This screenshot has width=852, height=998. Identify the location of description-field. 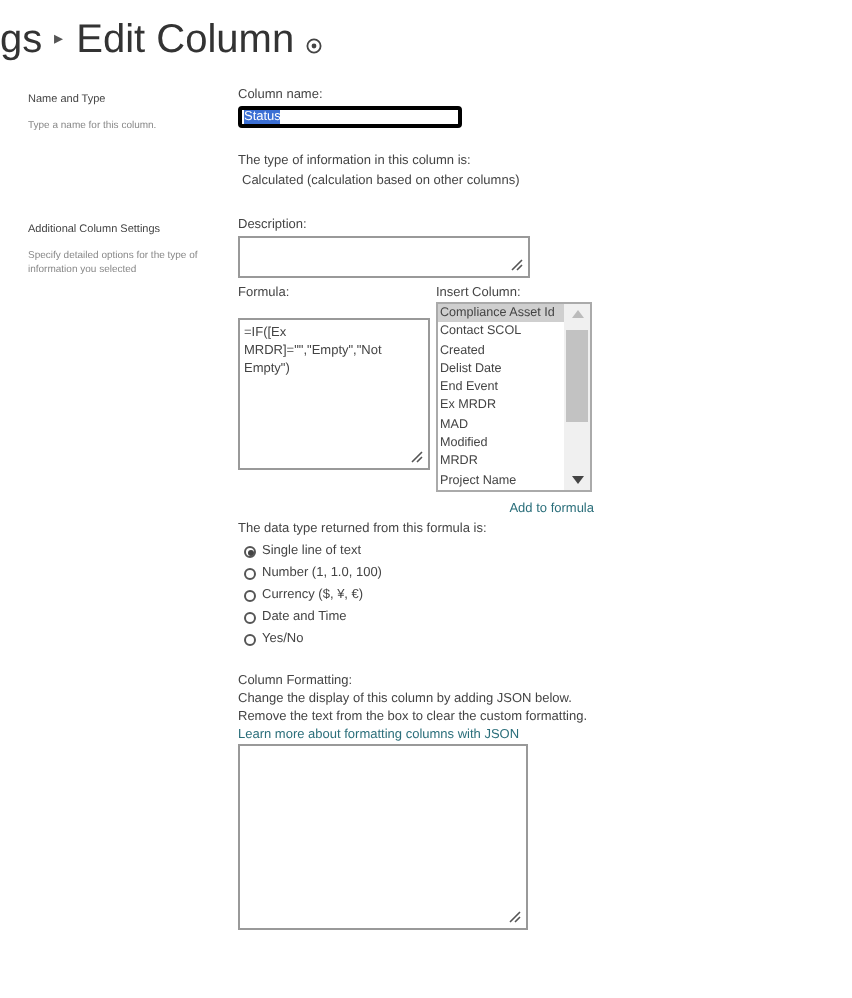
(384, 257).